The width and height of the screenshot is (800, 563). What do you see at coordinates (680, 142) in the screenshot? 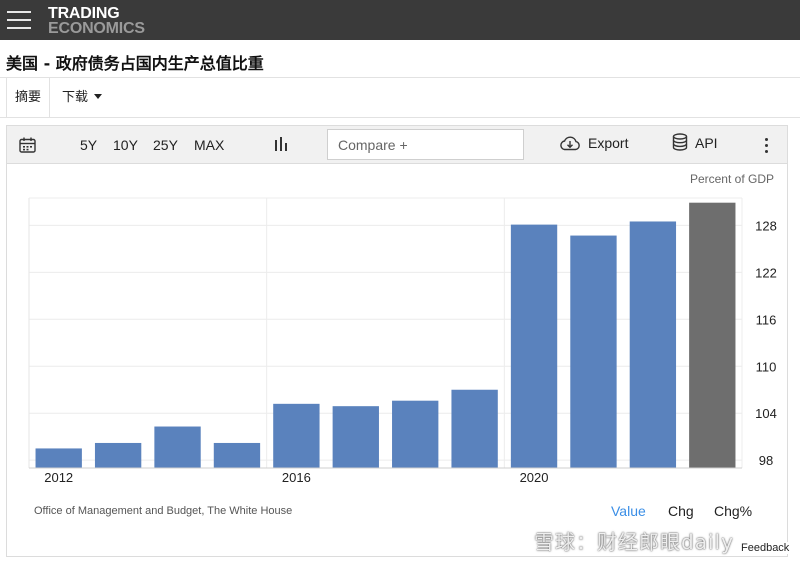
I see `database-icon` at bounding box center [680, 142].